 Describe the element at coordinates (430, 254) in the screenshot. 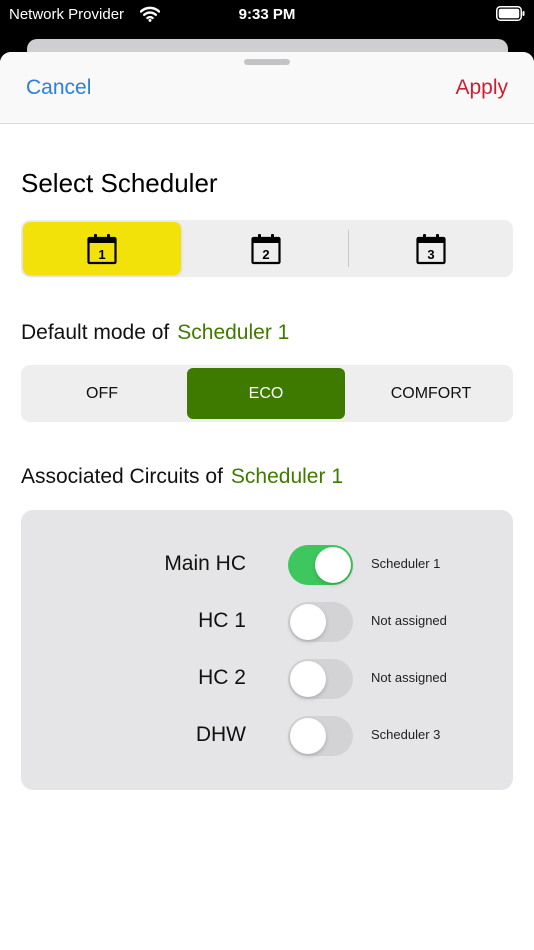

I see `scheduler-option-number: 3` at that location.